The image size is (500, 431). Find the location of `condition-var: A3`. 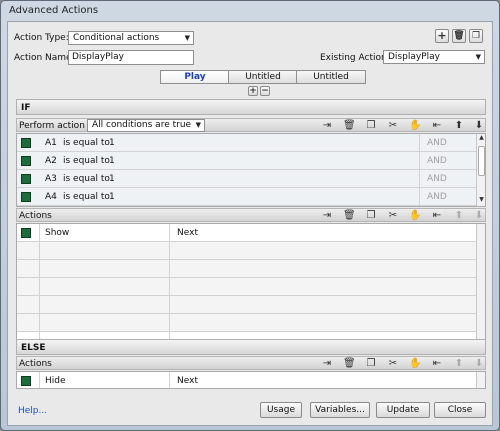

condition-var: A3 is located at coordinates (51, 179).